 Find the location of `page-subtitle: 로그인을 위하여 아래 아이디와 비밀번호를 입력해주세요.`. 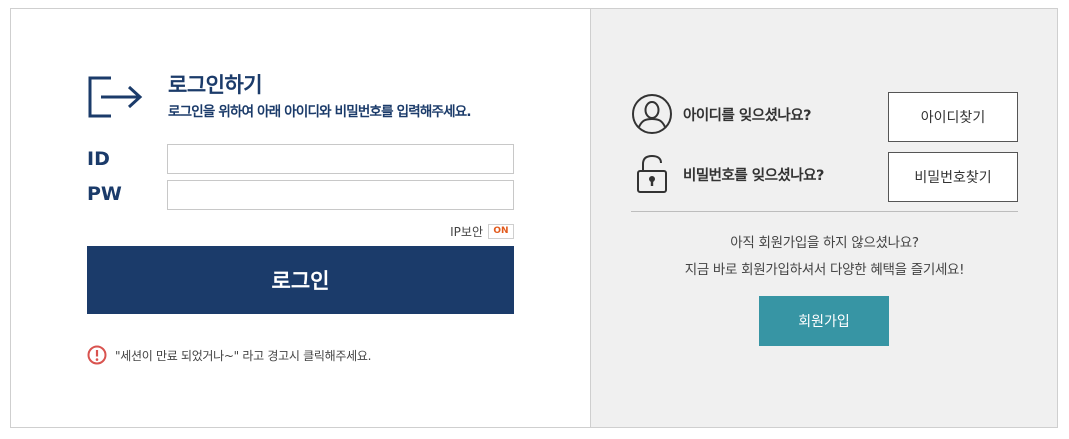

page-subtitle: 로그인을 위하여 아래 아이디와 비밀번호를 입력해주세요. is located at coordinates (320, 112).